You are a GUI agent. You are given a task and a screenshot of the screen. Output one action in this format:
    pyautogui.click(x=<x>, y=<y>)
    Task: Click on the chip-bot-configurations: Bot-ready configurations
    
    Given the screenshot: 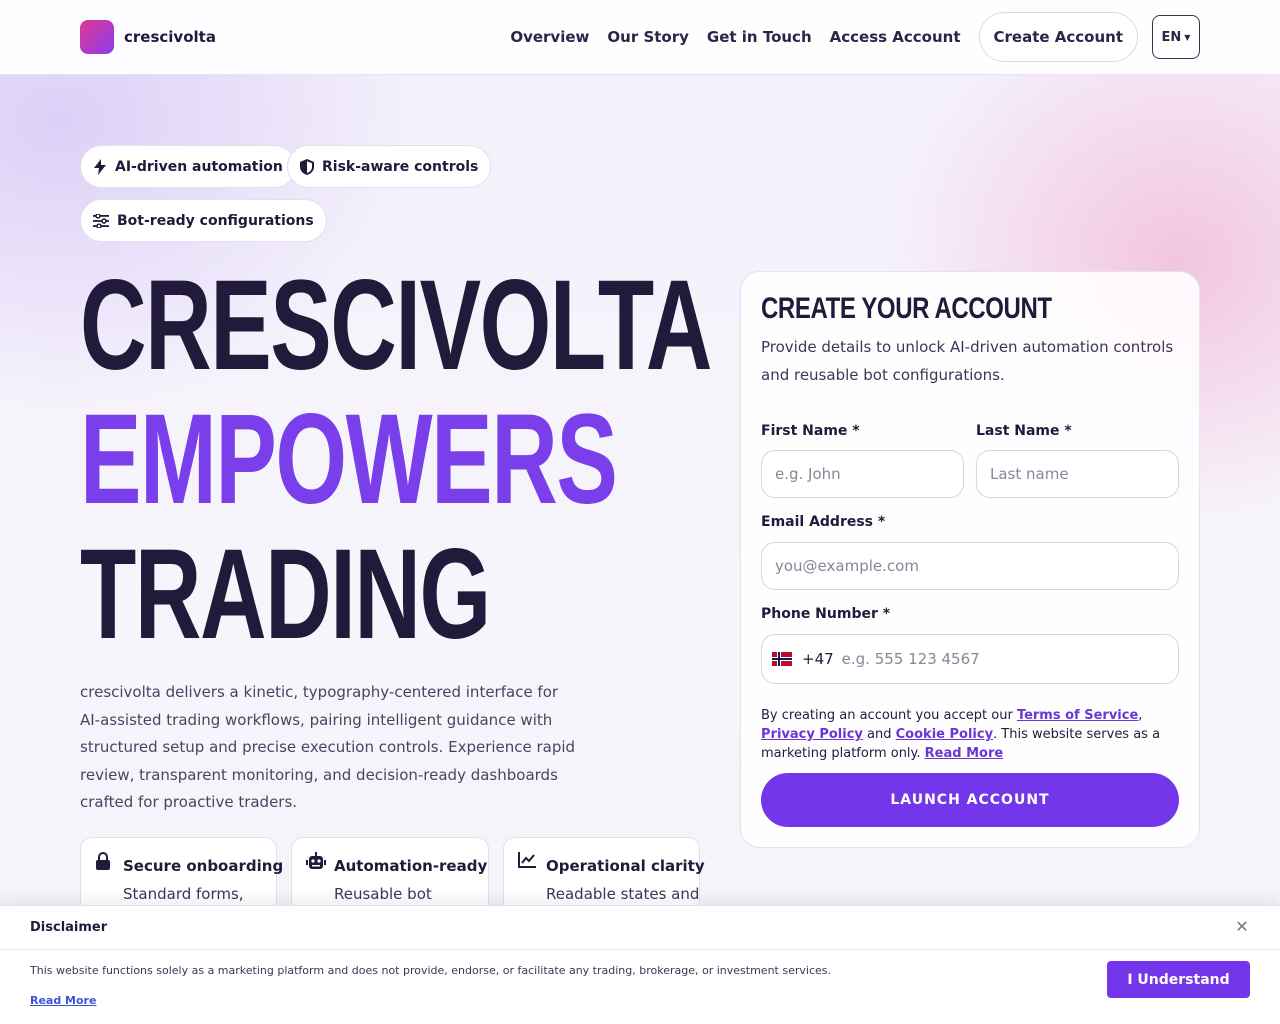 What is the action you would take?
    pyautogui.click(x=203, y=220)
    